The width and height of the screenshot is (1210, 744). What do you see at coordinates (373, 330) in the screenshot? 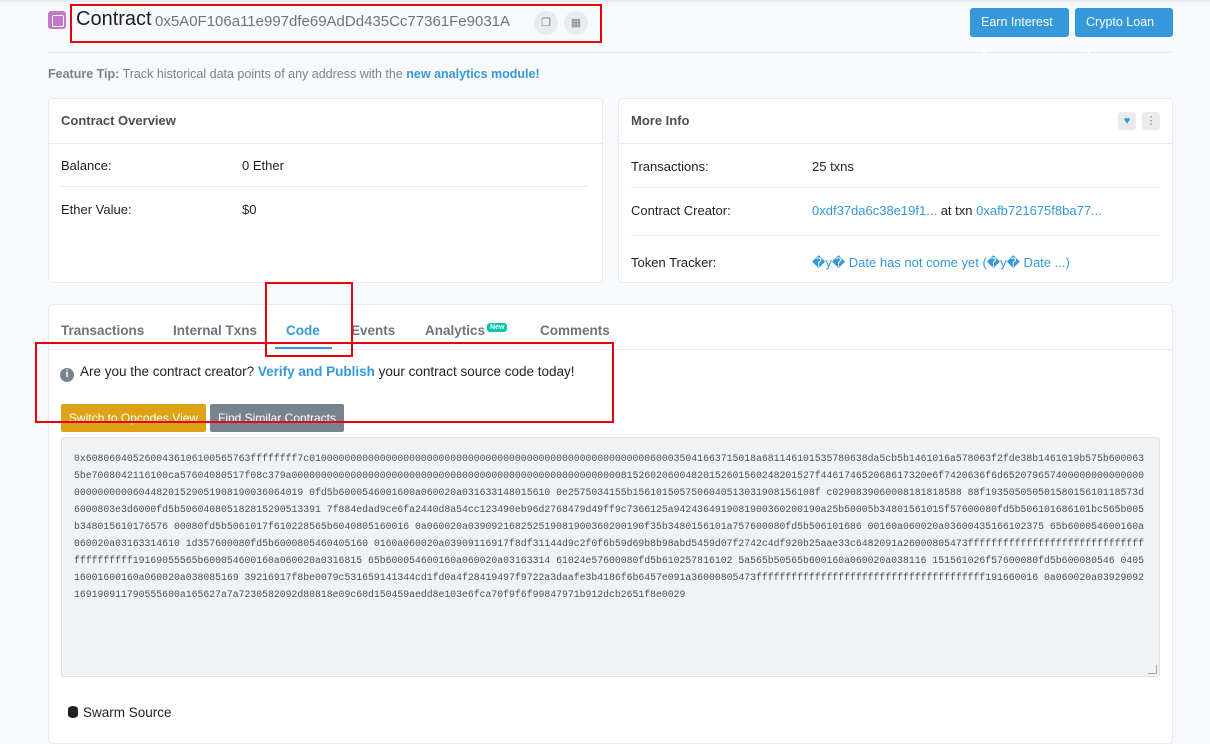
I see `tab-events: Events` at bounding box center [373, 330].